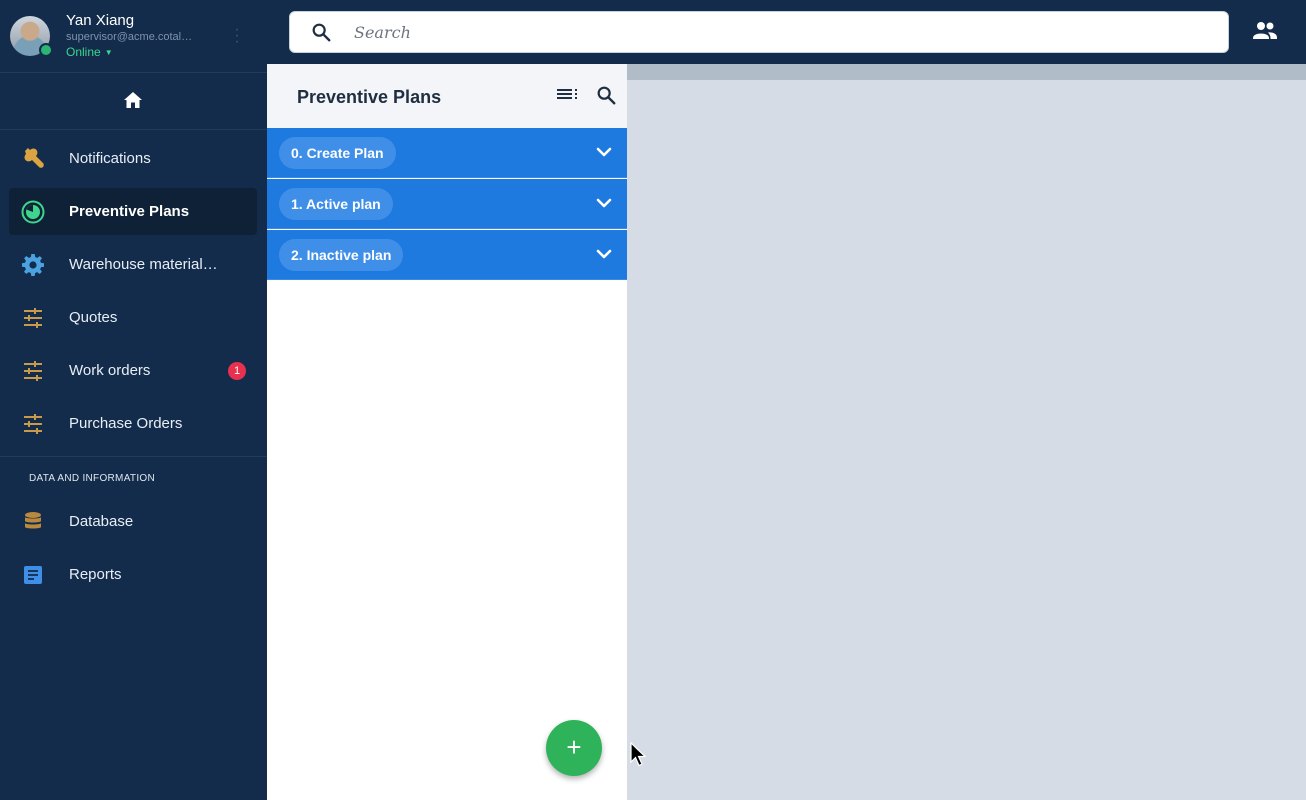 The width and height of the screenshot is (1306, 800). I want to click on sidebar-item-quotes: Quotes, so click(133, 317).